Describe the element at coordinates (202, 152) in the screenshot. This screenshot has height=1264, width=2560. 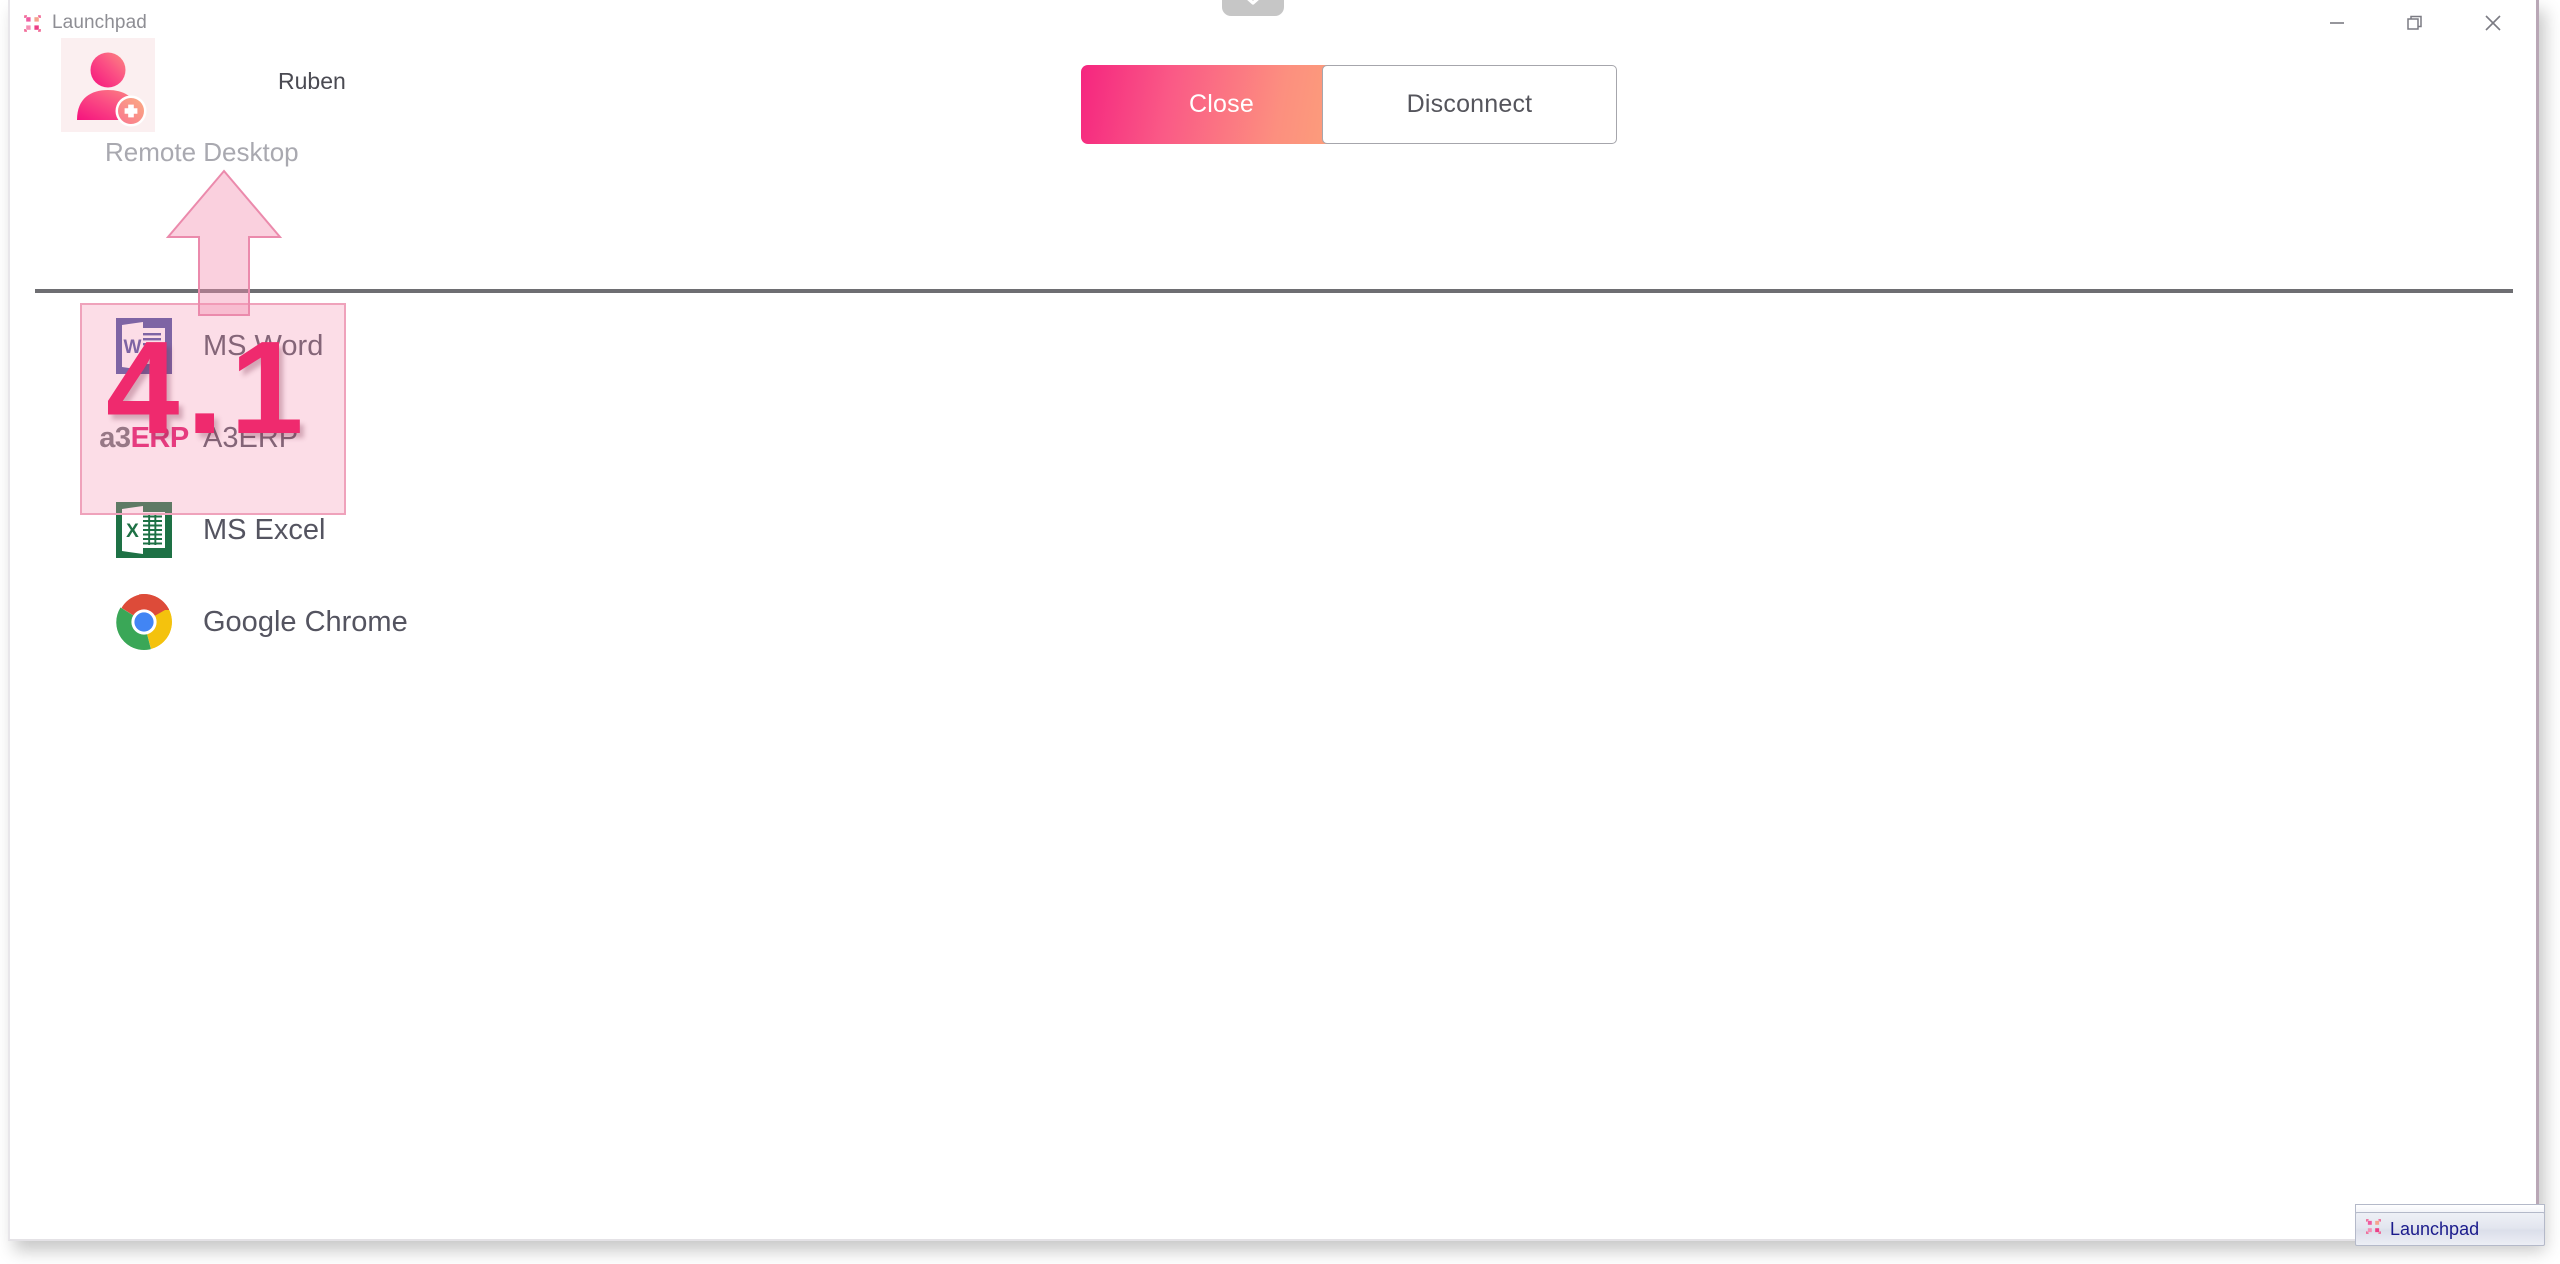
I see `section-label: Remote Desktop` at that location.